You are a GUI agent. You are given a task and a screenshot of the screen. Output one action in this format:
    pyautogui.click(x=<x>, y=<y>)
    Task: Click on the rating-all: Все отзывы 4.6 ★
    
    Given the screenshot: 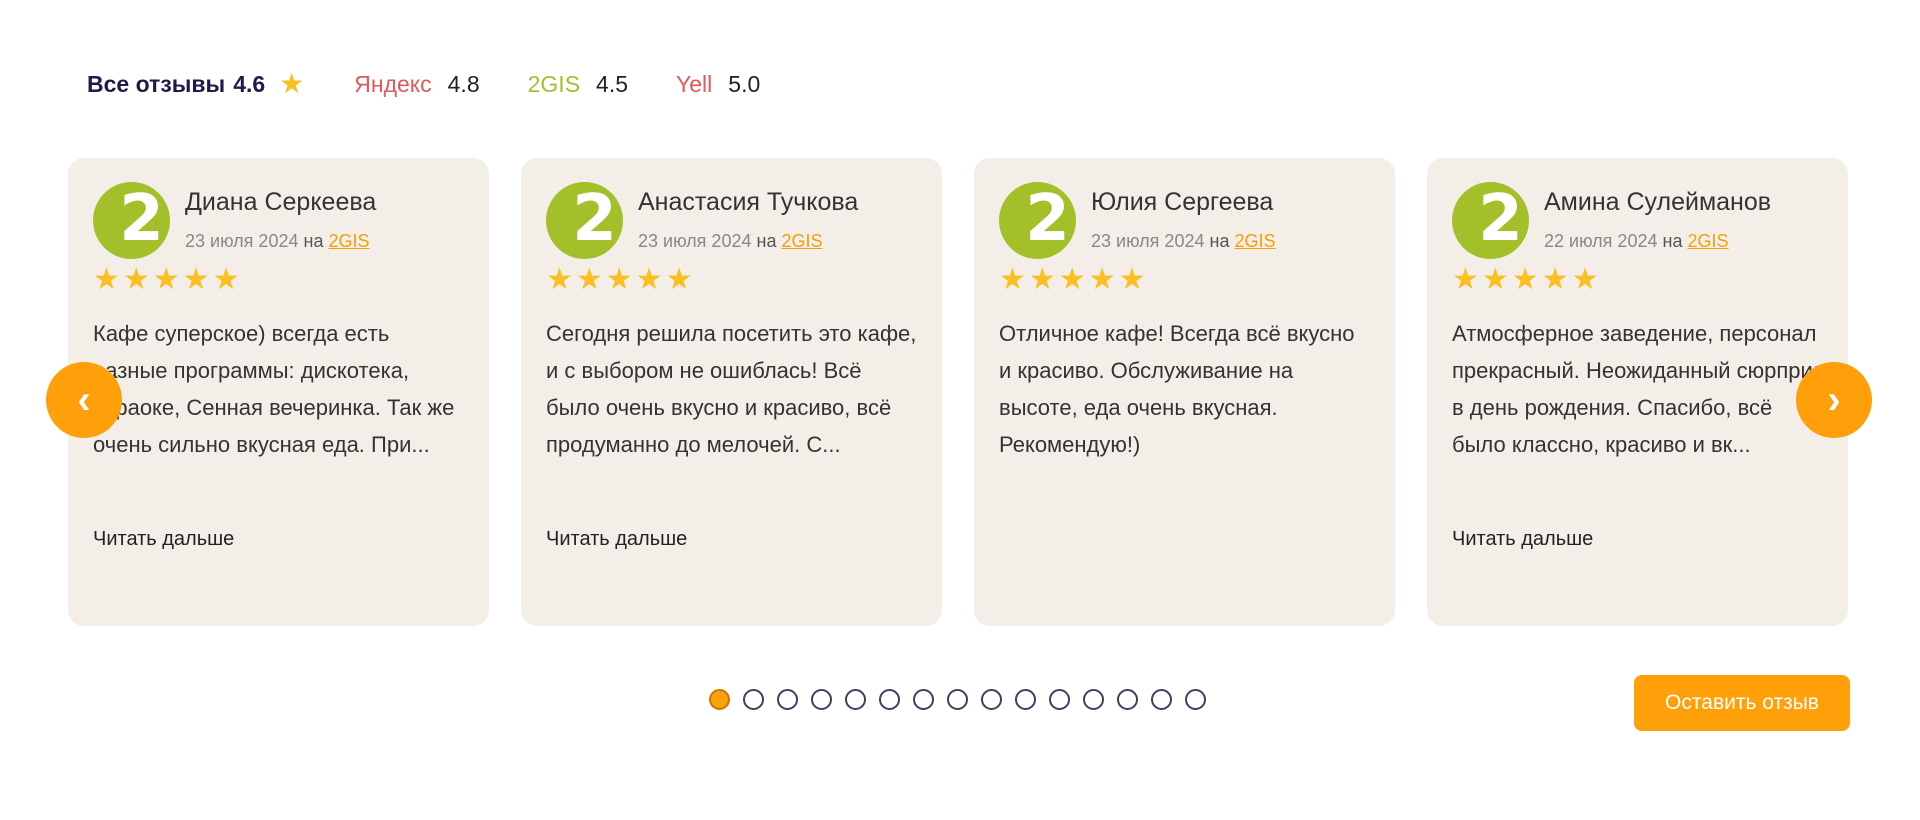 What is the action you would take?
    pyautogui.click(x=195, y=84)
    